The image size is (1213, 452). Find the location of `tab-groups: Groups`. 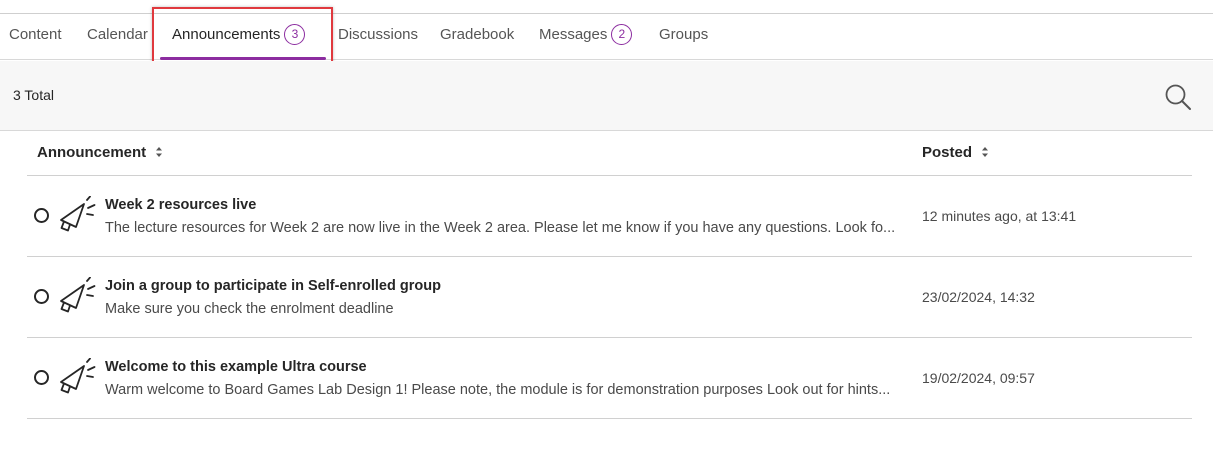

tab-groups: Groups is located at coordinates (683, 37).